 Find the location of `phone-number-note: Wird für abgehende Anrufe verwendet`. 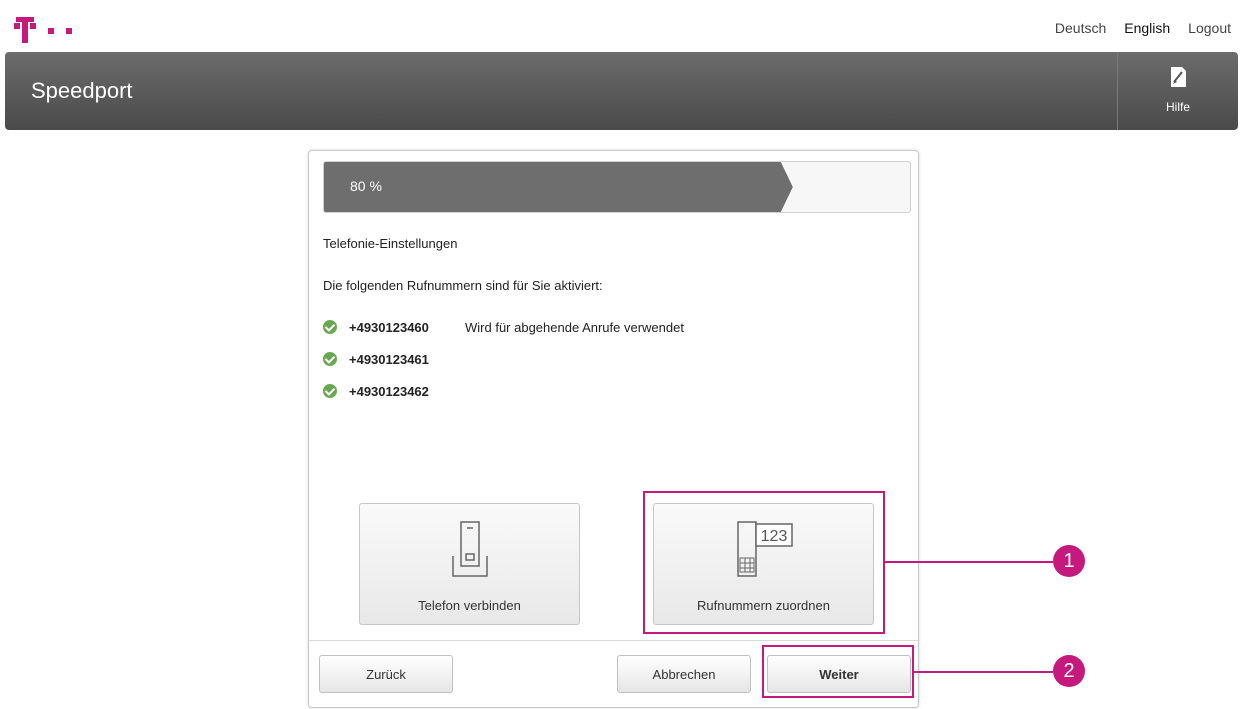

phone-number-note: Wird für abgehende Anrufe verwendet is located at coordinates (574, 327).